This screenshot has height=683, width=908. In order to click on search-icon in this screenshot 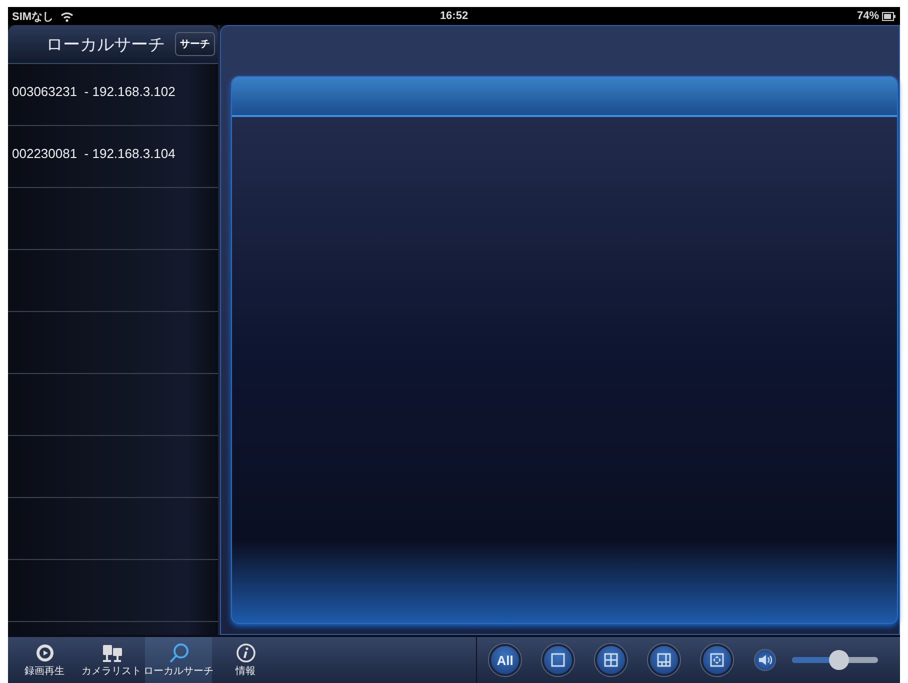, I will do `click(178, 652)`.